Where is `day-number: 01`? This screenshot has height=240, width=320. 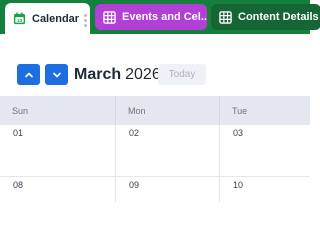
day-number: 01 is located at coordinates (18, 133).